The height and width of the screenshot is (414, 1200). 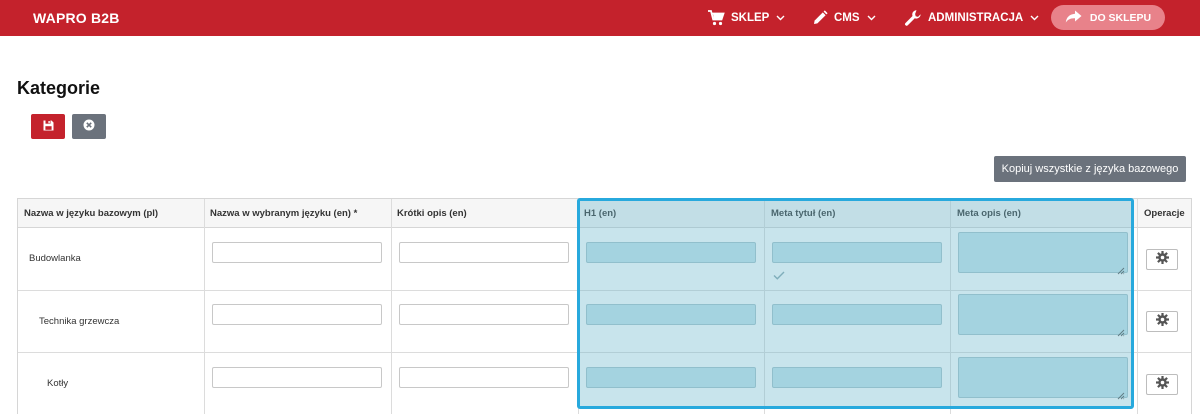 I want to click on column-header: H1 (en), so click(x=600, y=213).